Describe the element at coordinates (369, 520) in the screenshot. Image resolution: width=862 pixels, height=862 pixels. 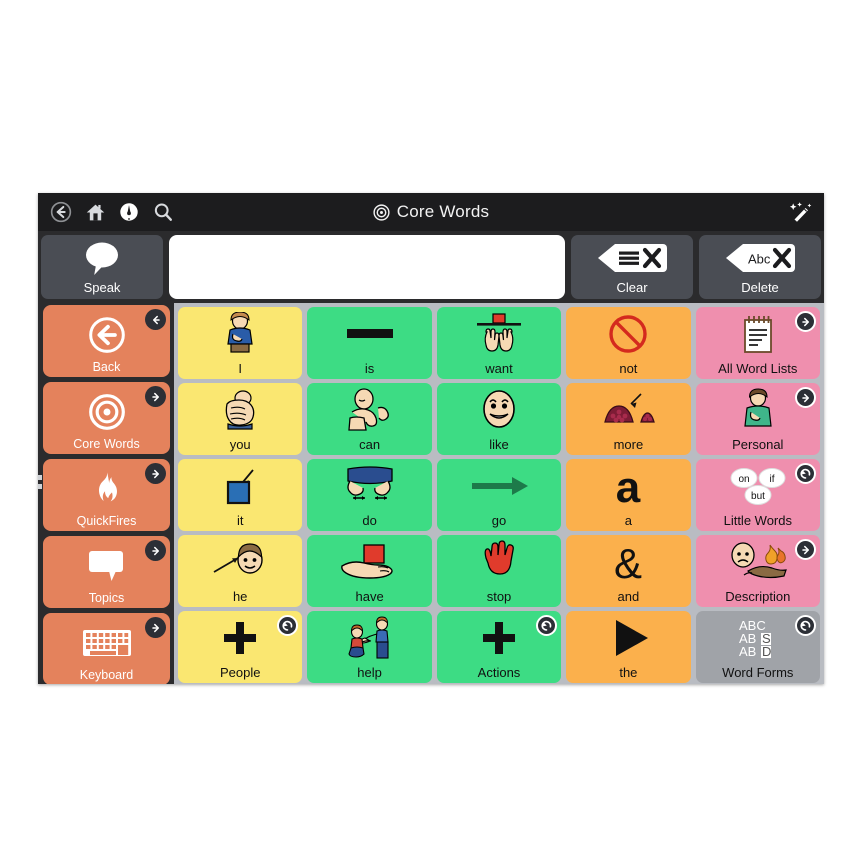
I see `cell-label: do` at that location.